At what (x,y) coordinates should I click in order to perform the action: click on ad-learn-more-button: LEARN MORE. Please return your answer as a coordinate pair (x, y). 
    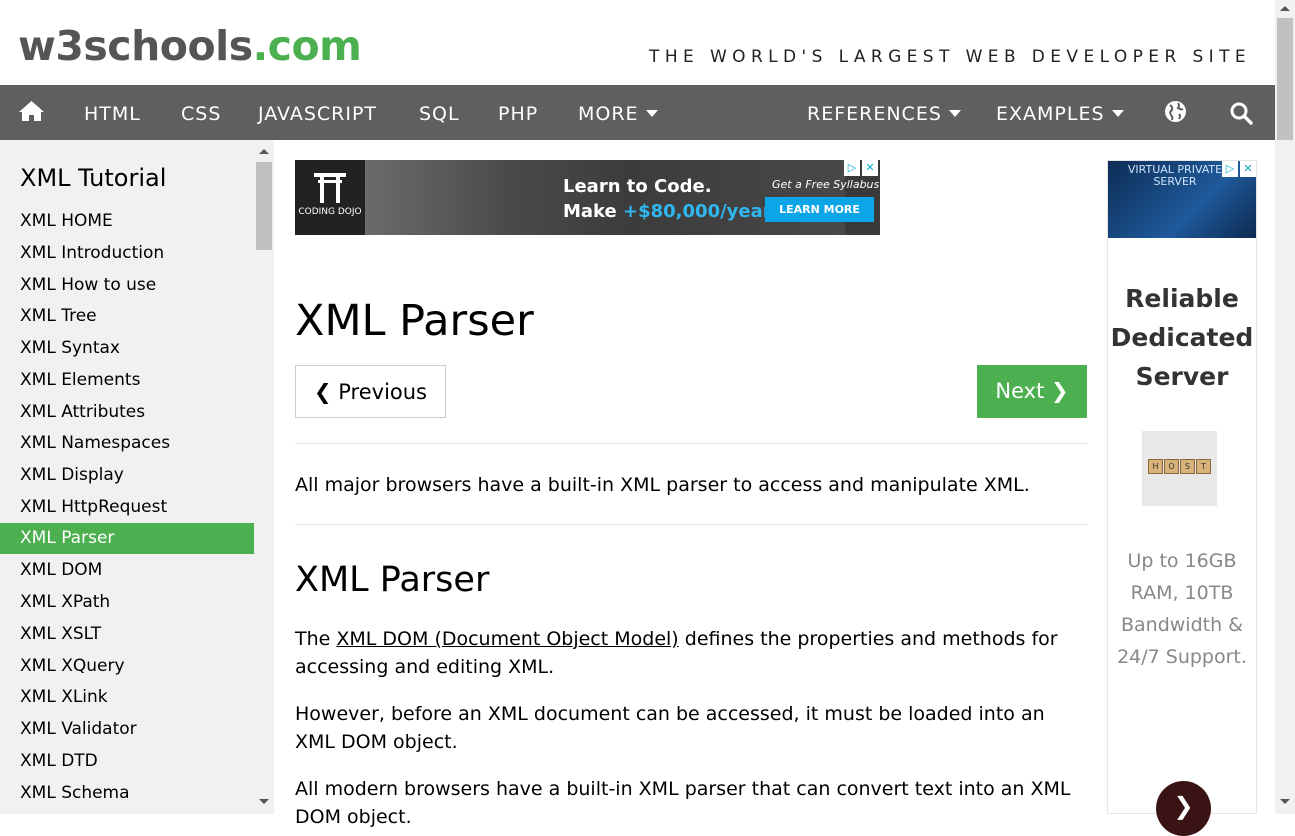
    Looking at the image, I should click on (819, 209).